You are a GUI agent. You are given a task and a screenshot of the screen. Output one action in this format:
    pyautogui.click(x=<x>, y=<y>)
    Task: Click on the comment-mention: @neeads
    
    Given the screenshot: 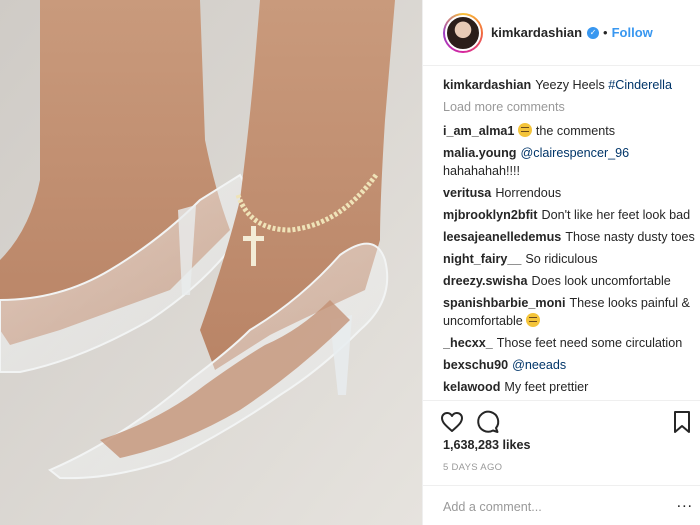 What is the action you would take?
    pyautogui.click(x=539, y=365)
    